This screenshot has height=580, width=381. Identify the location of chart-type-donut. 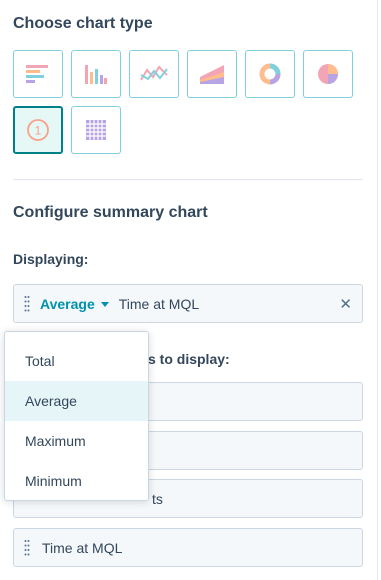
(270, 74).